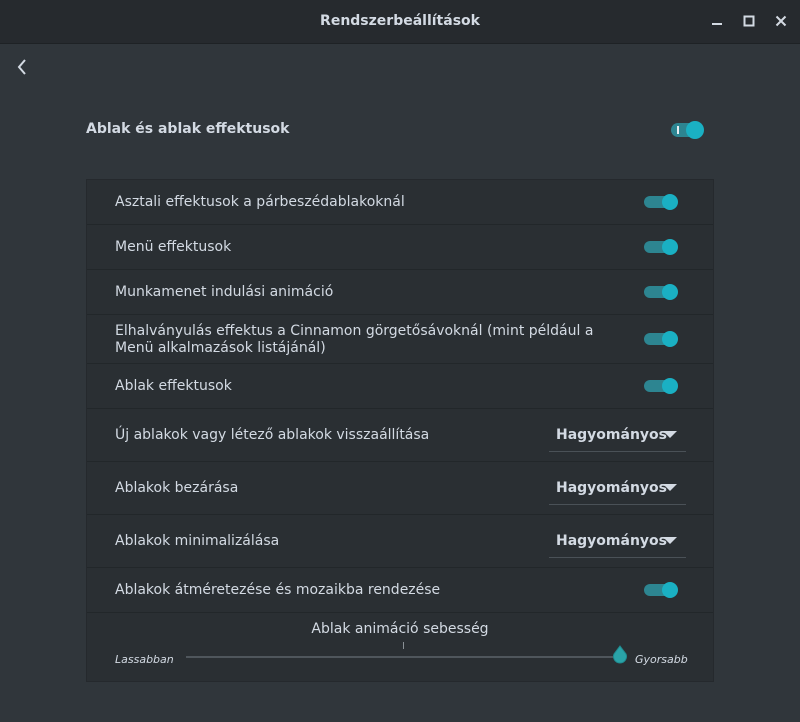 Image resolution: width=800 pixels, height=722 pixels. Describe the element at coordinates (224, 292) in the screenshot. I see `setting-label: Munkamenet indulási animáció` at that location.